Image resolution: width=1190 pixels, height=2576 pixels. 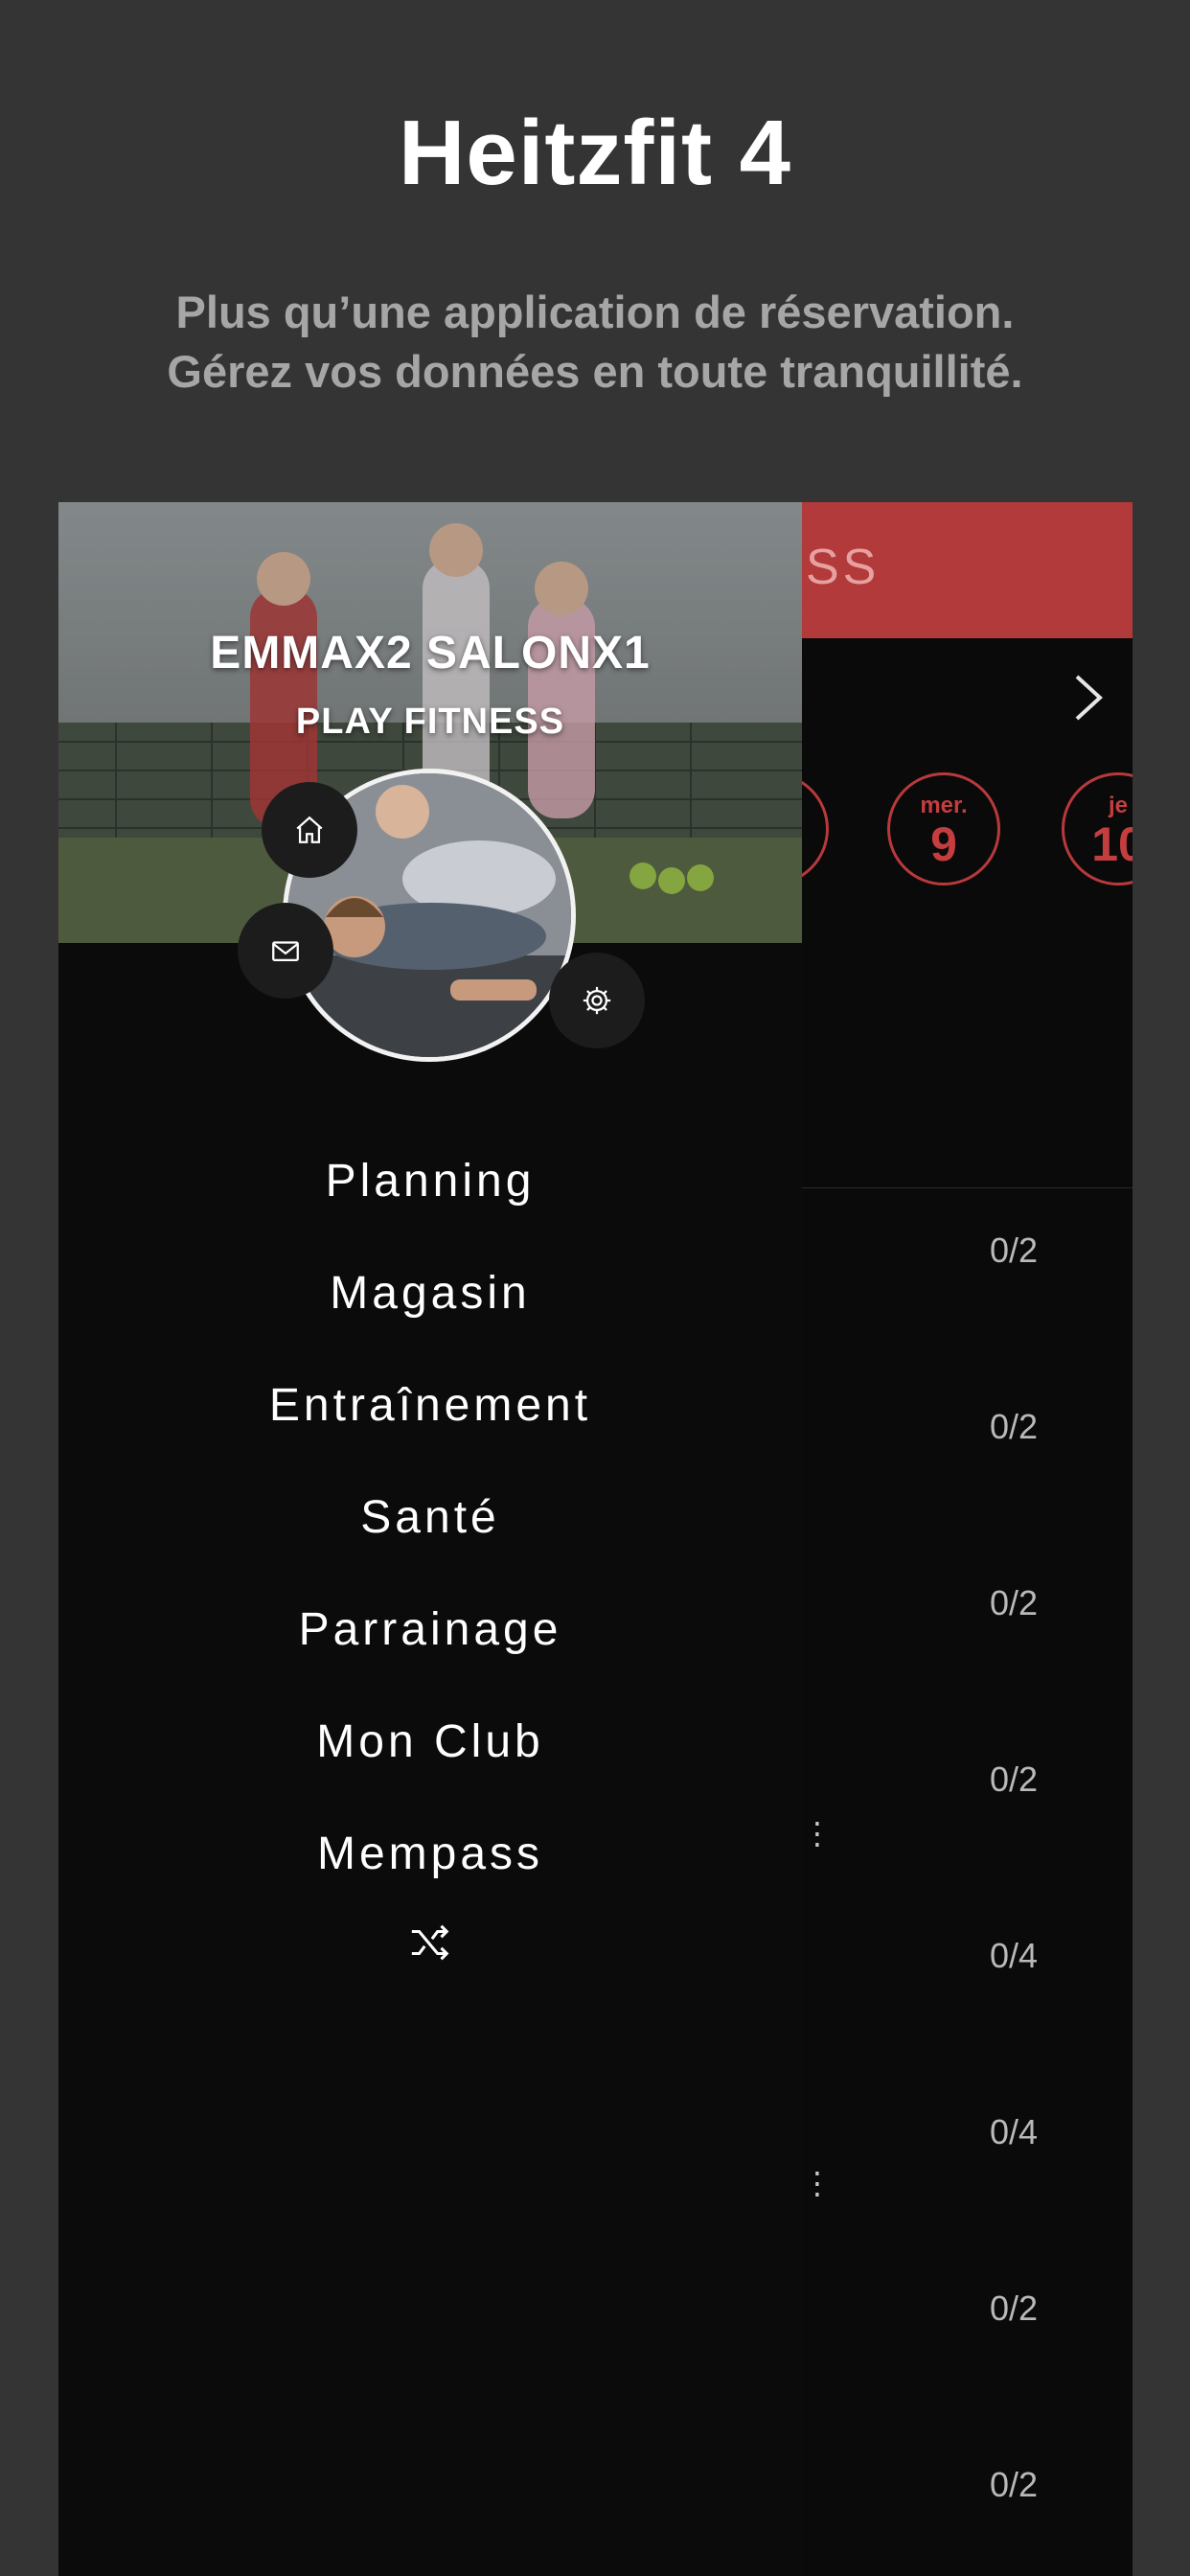 I want to click on day-chip: mer. 9, so click(x=944, y=829).